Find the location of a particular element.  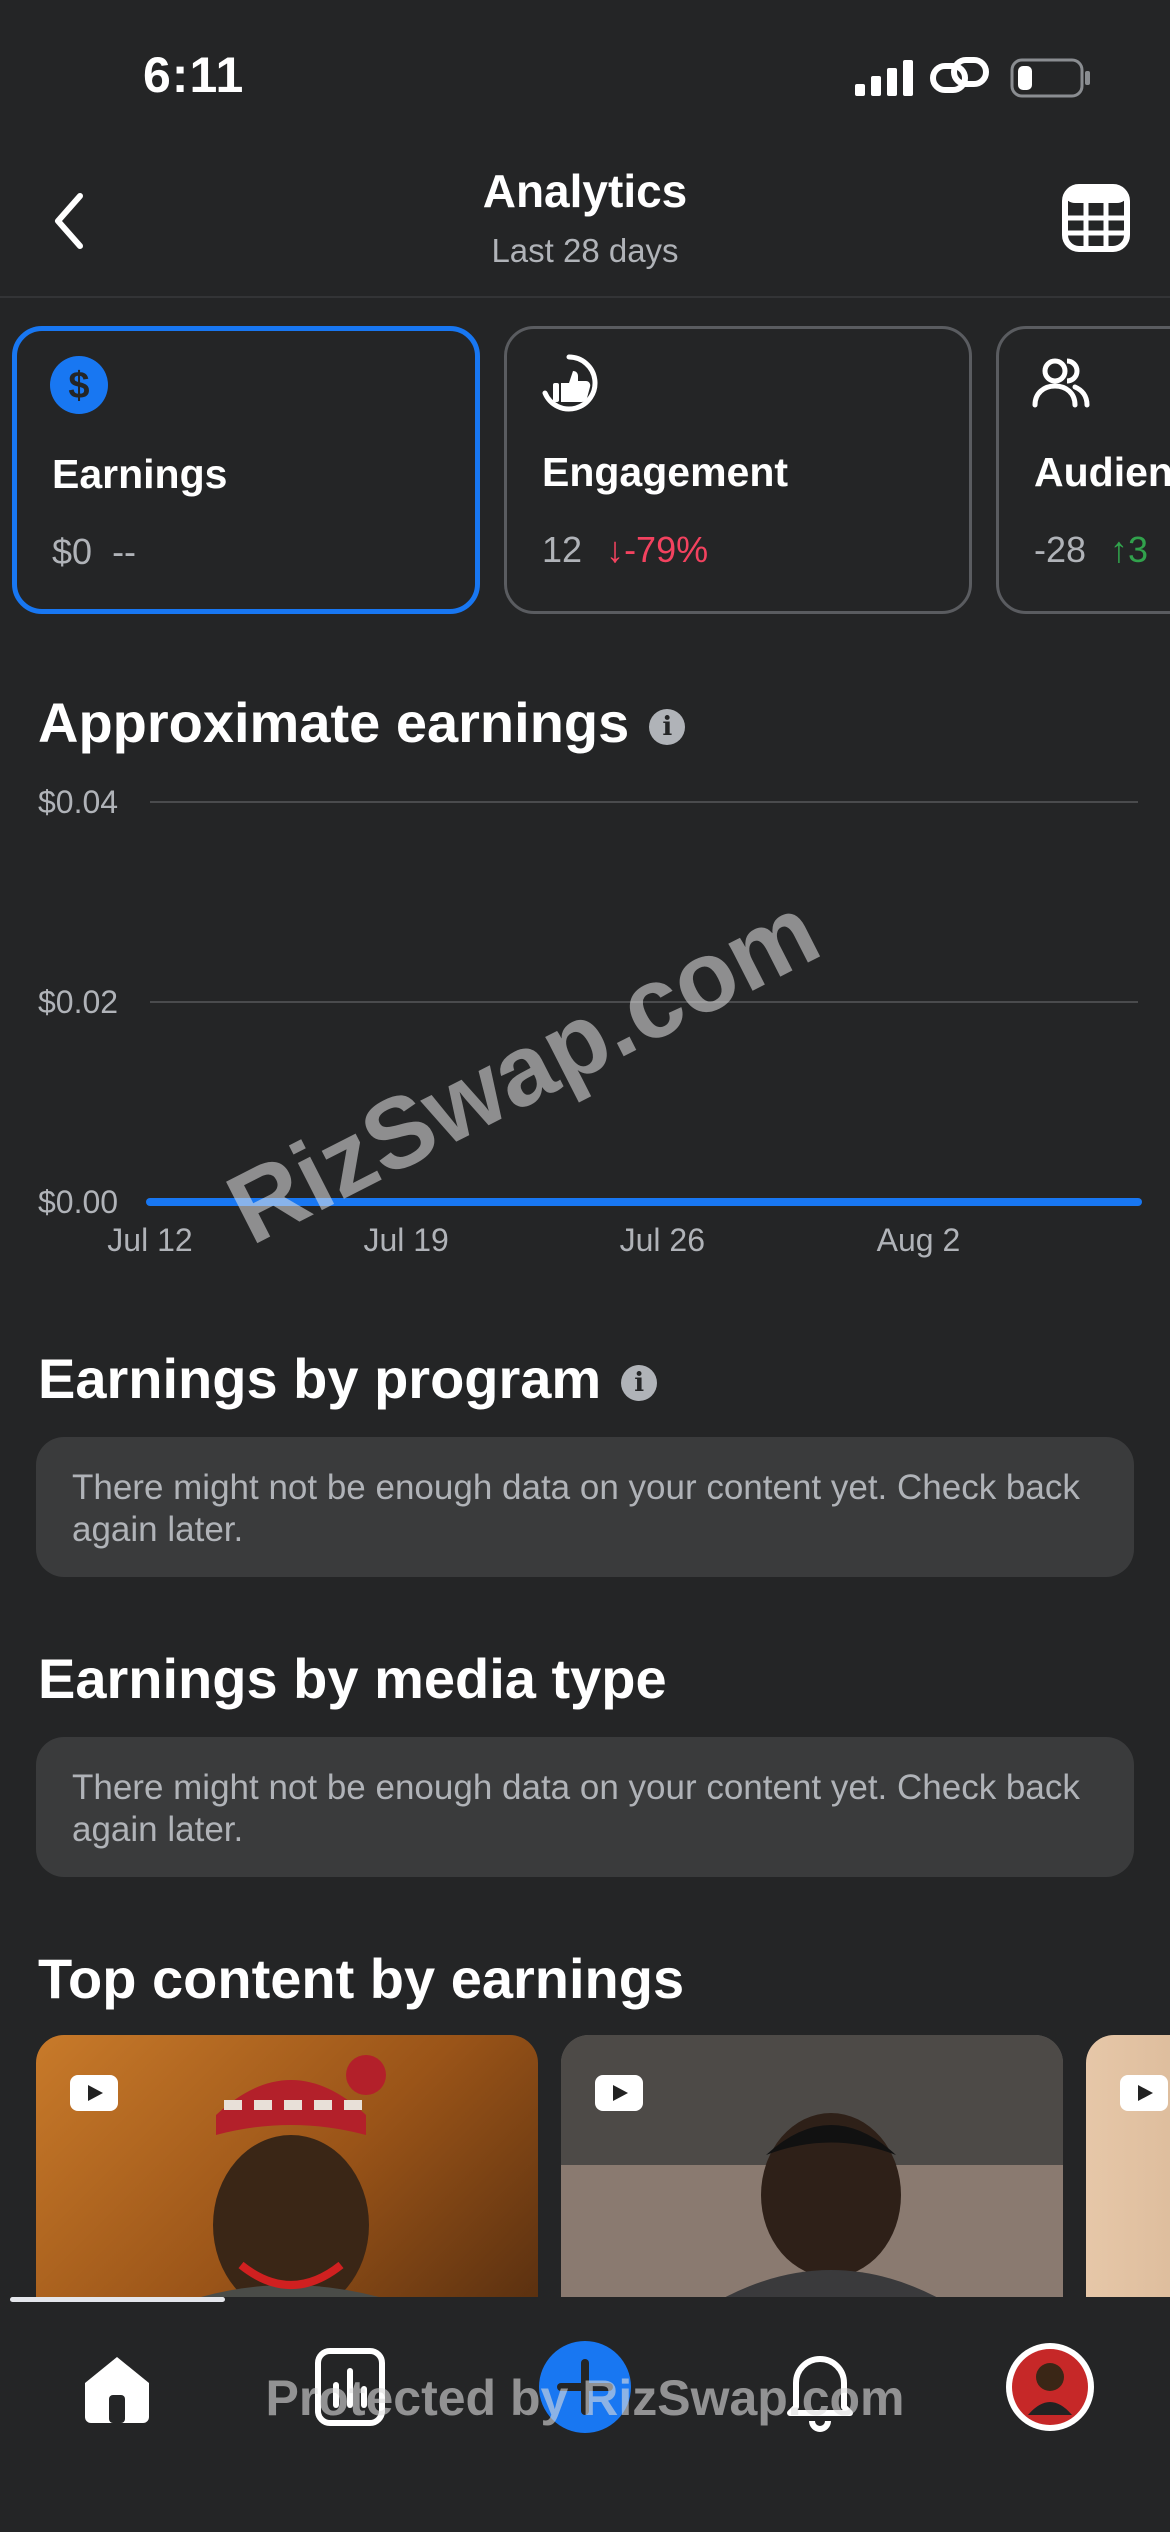

home-icon is located at coordinates (117, 2387).